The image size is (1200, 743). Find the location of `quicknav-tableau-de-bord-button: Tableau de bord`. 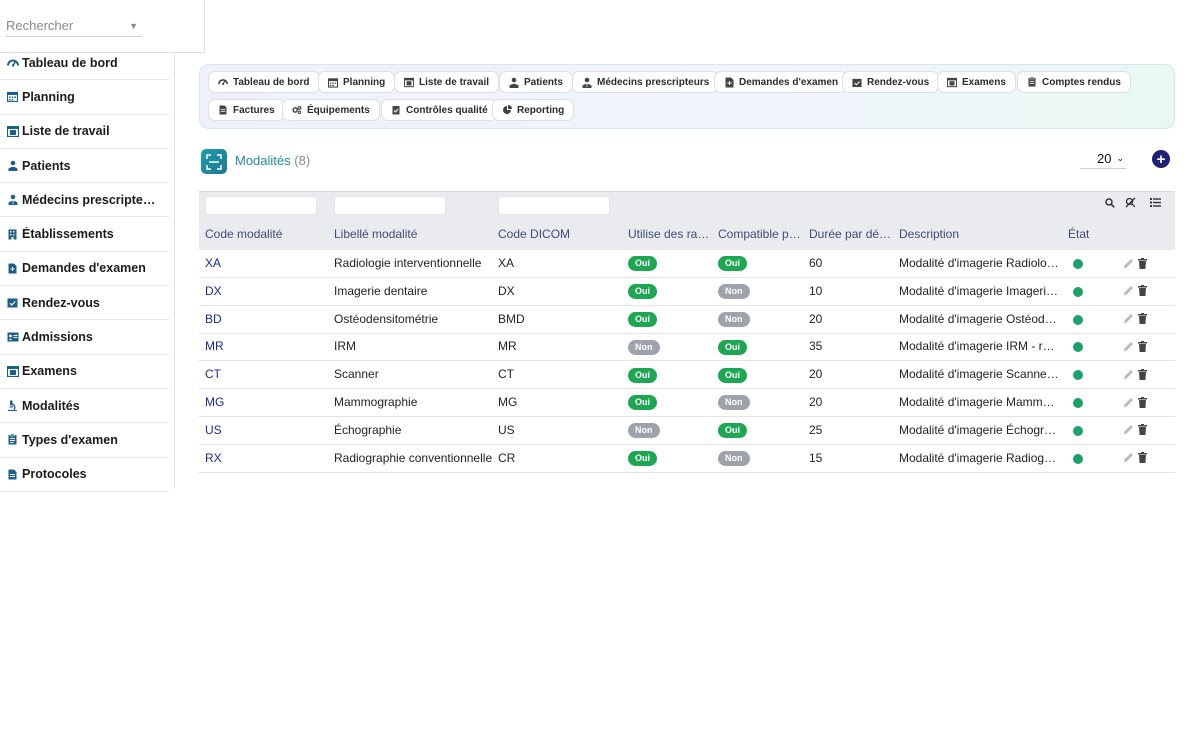

quicknav-tableau-de-bord-button: Tableau de bord is located at coordinates (264, 82).